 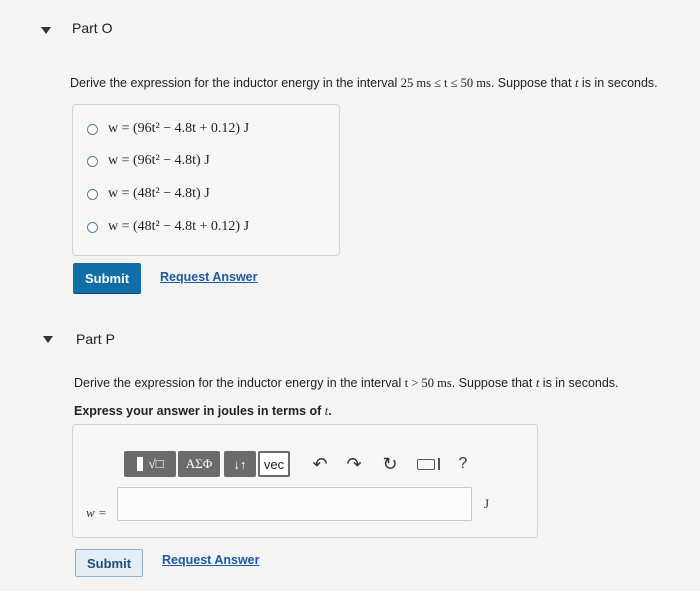 What do you see at coordinates (107, 278) in the screenshot?
I see `part-o-submit-button: Submit` at bounding box center [107, 278].